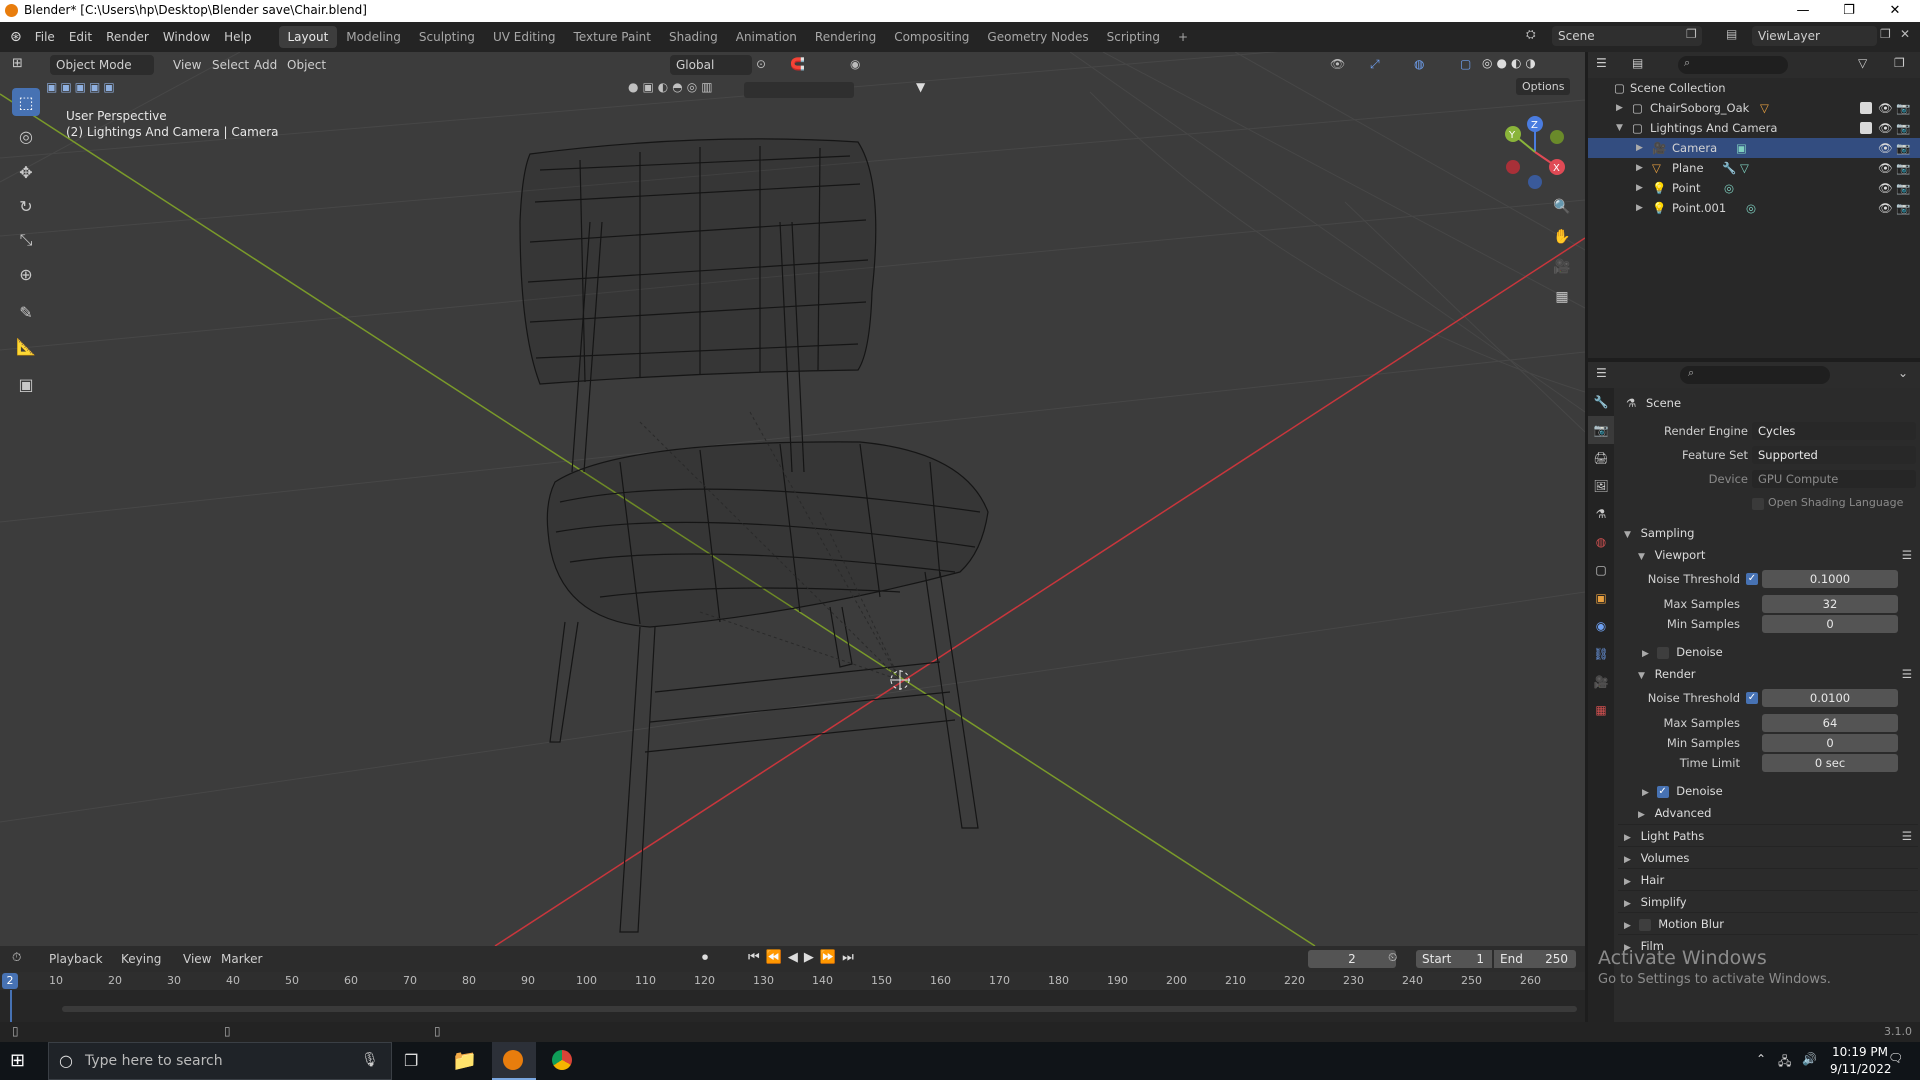 This screenshot has height=1080, width=1920. I want to click on notifications-icon: 🗨, so click(1895, 1058).